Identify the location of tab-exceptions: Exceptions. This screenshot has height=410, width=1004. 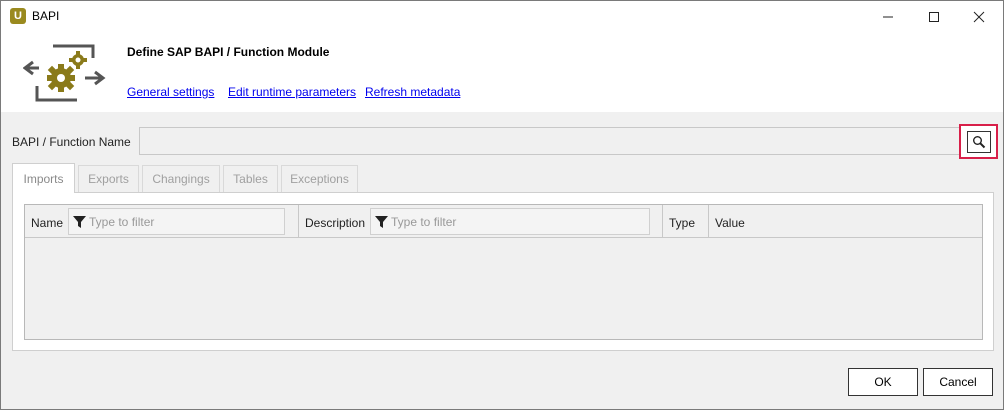
(319, 178).